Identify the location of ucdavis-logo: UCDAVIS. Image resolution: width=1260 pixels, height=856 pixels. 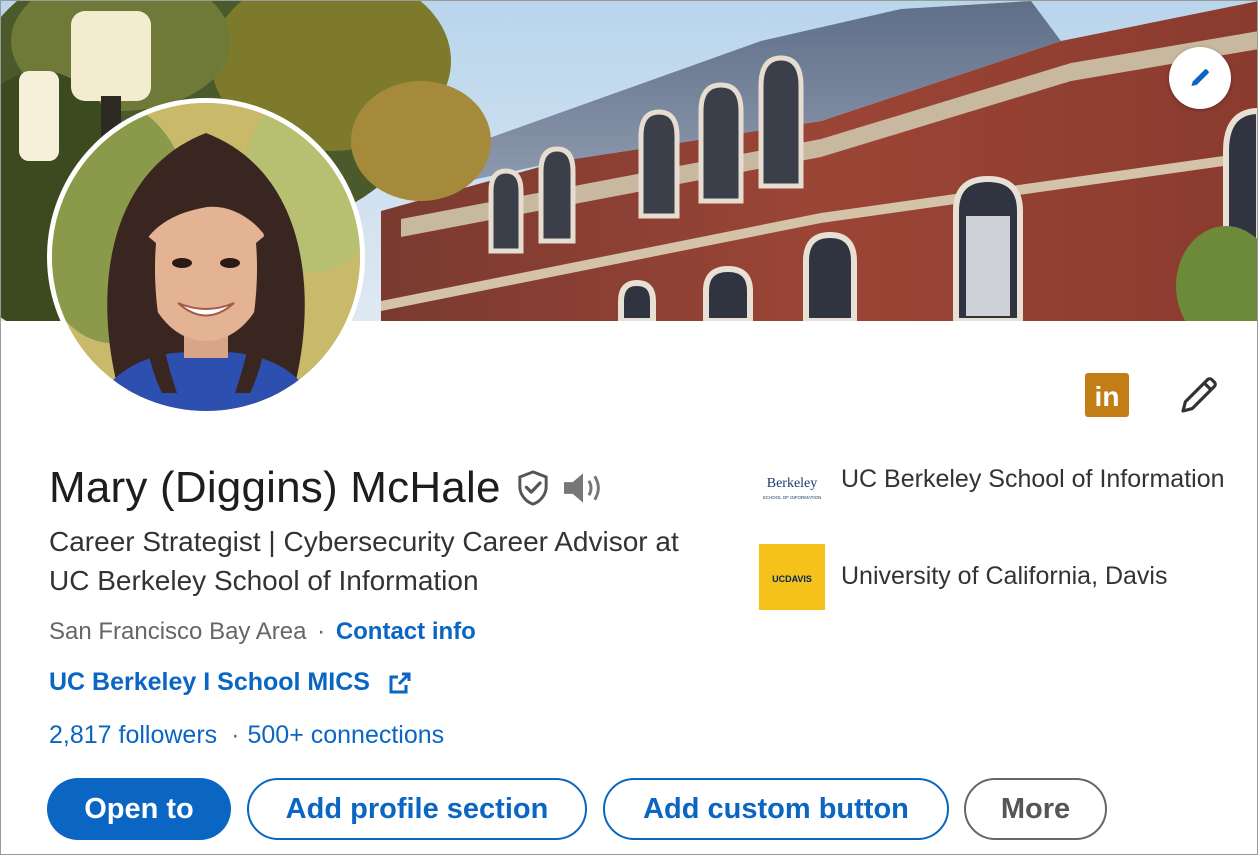
(792, 577).